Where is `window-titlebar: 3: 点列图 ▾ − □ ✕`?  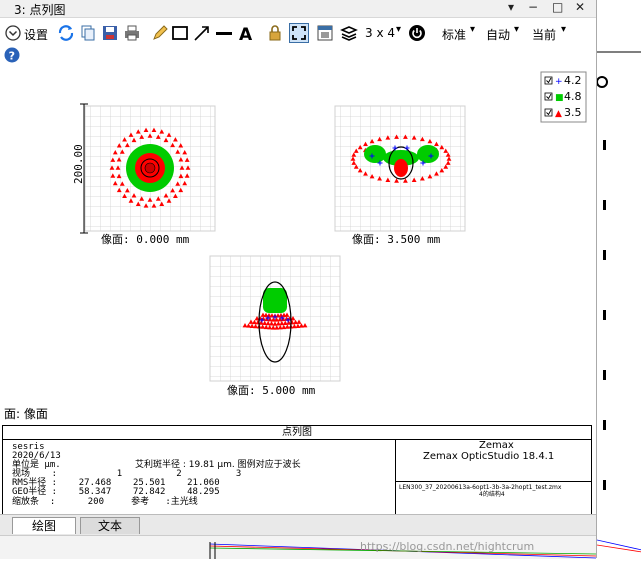 window-titlebar: 3: 点列图 ▾ − □ ✕ is located at coordinates (298, 9).